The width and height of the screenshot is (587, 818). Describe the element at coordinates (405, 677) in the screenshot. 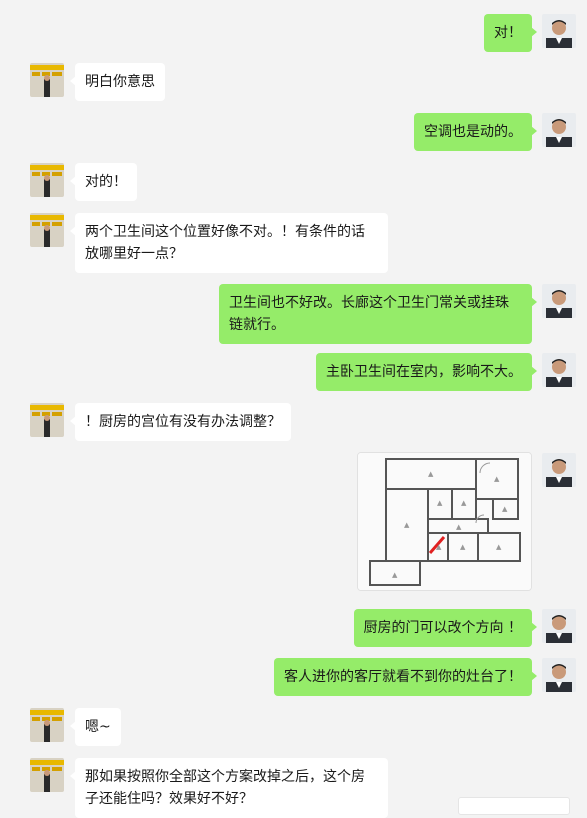

I see `message-bubble-self: 客人进你的客厅就看不到你的灶台了！` at that location.